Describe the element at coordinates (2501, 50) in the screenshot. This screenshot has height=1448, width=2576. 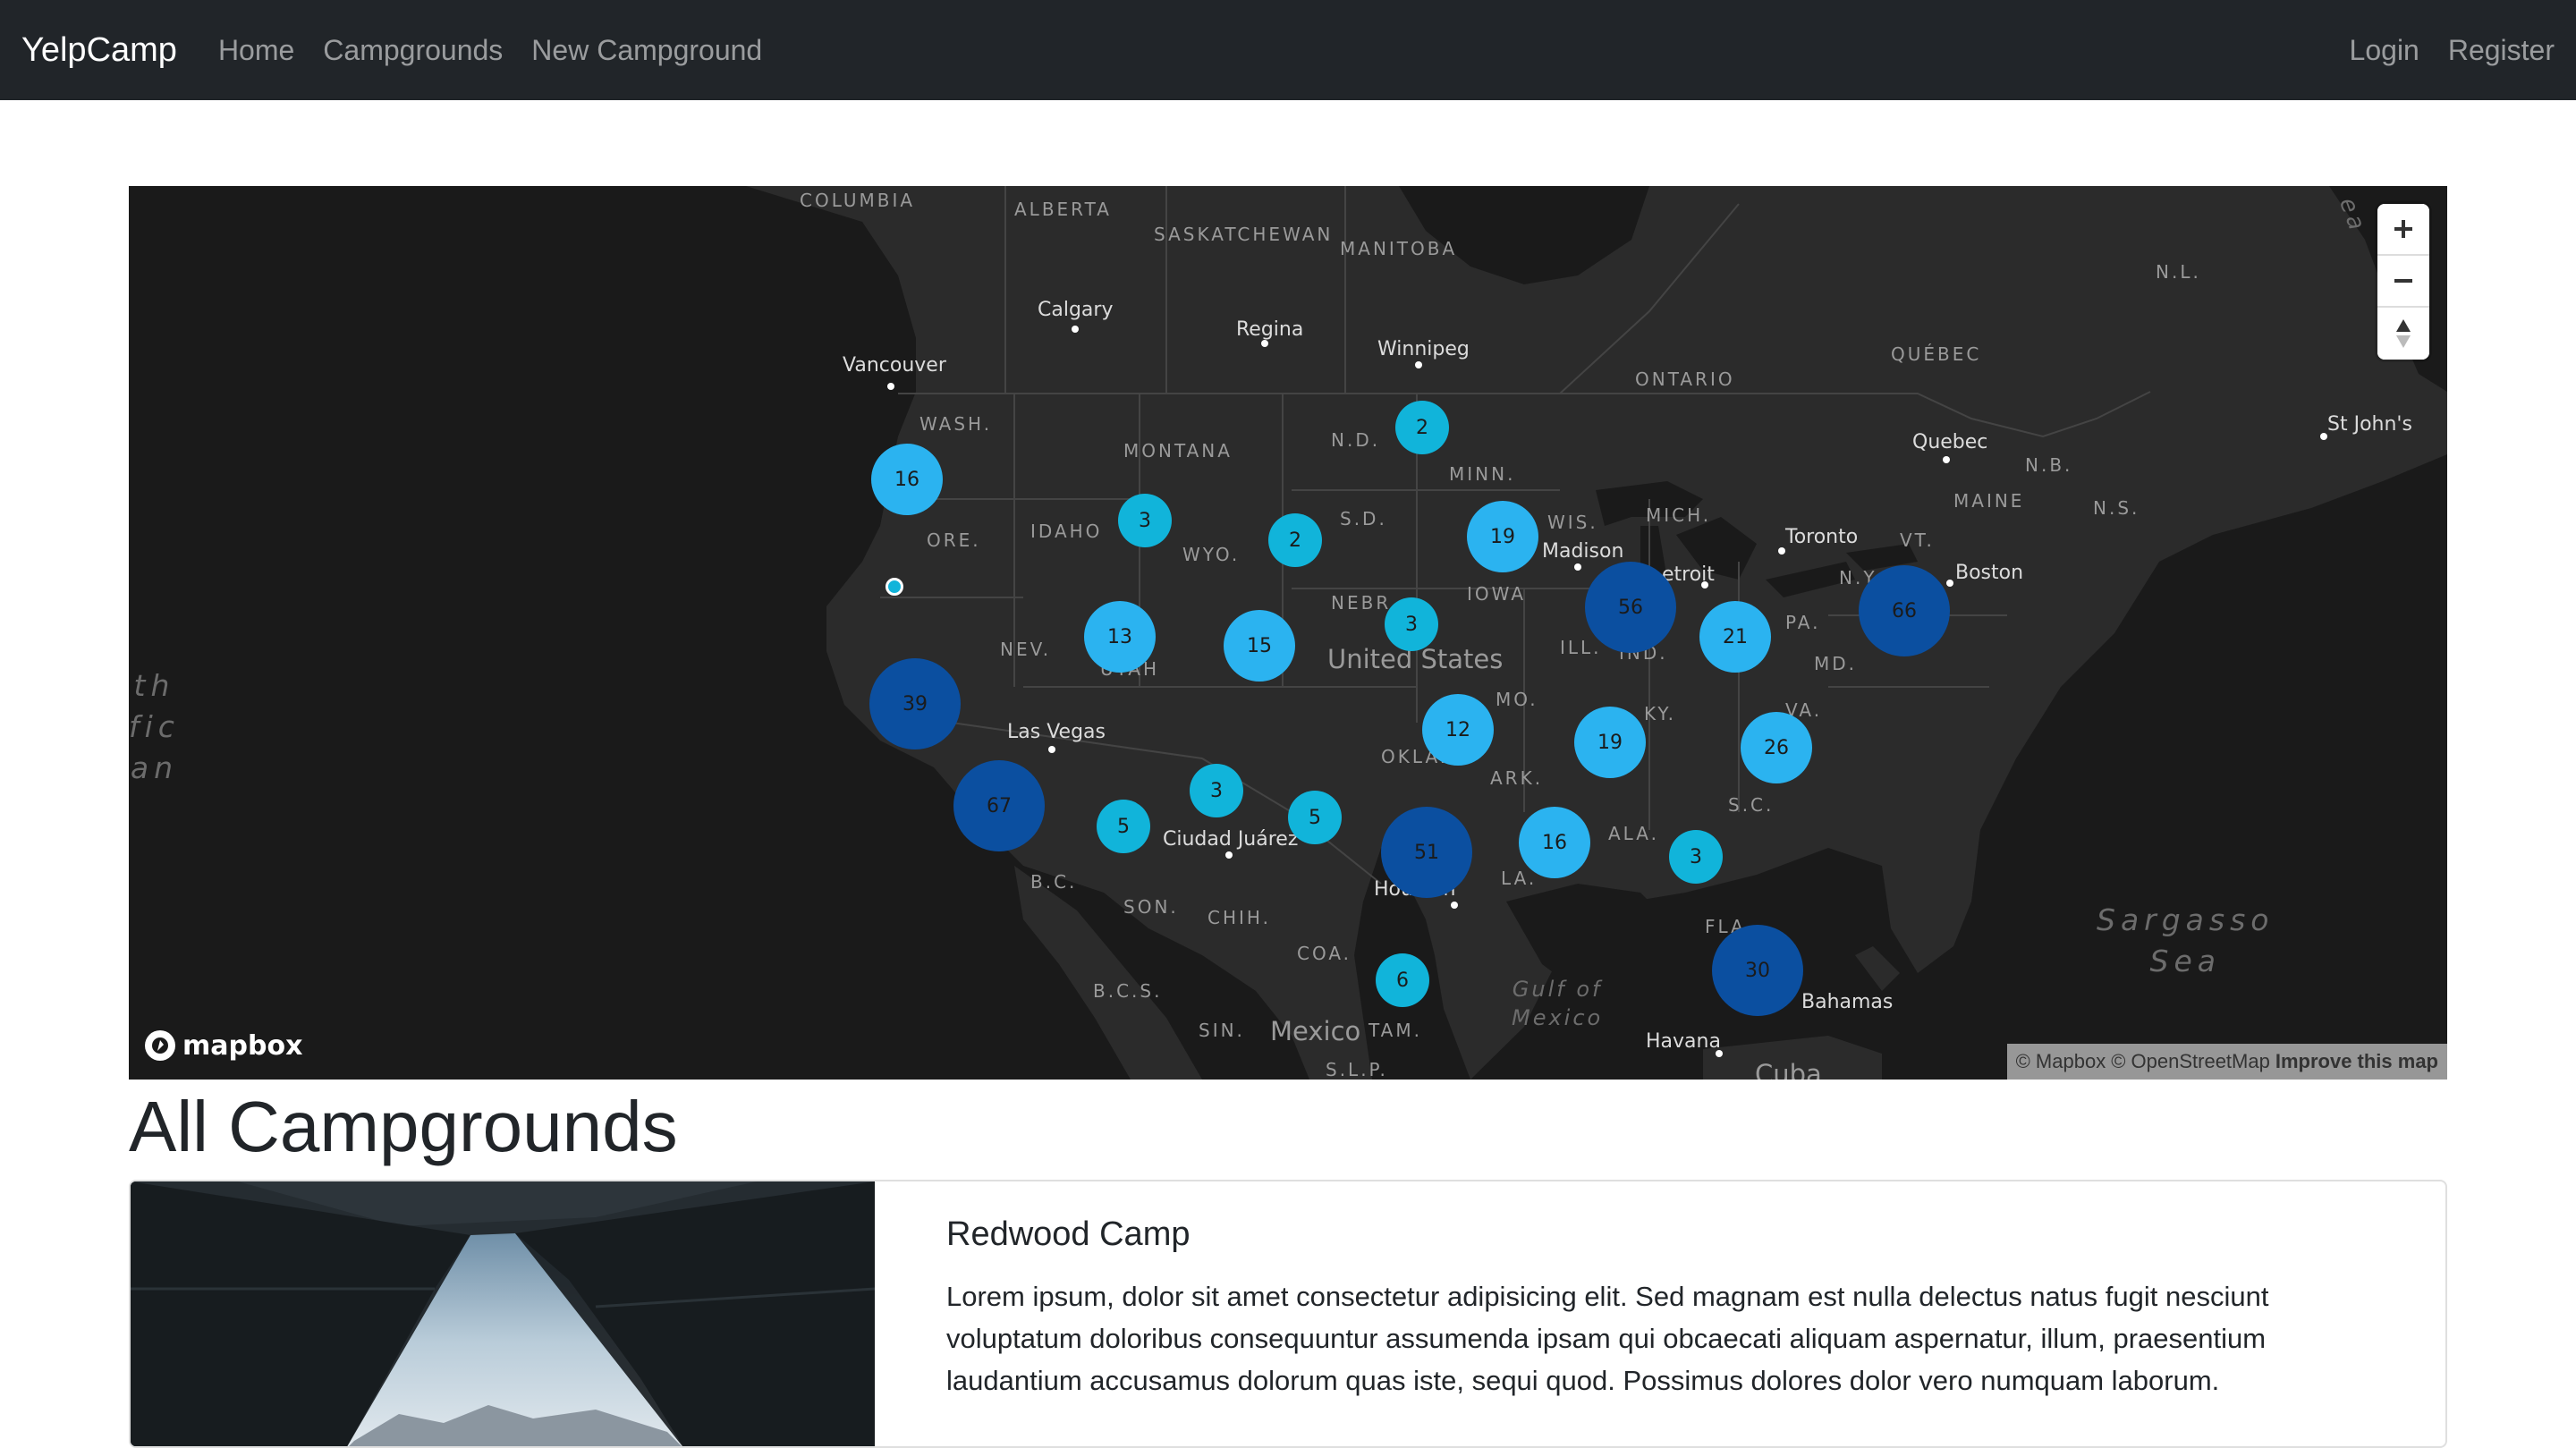
I see `nav-link-register: Register` at that location.